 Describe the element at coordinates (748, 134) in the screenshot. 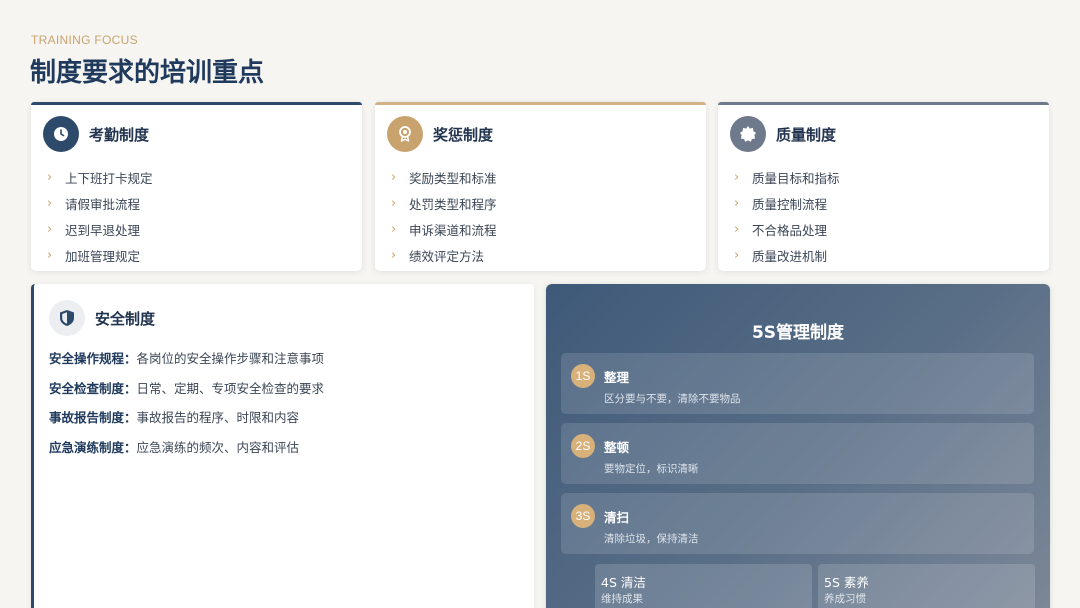

I see `badge-icon` at that location.